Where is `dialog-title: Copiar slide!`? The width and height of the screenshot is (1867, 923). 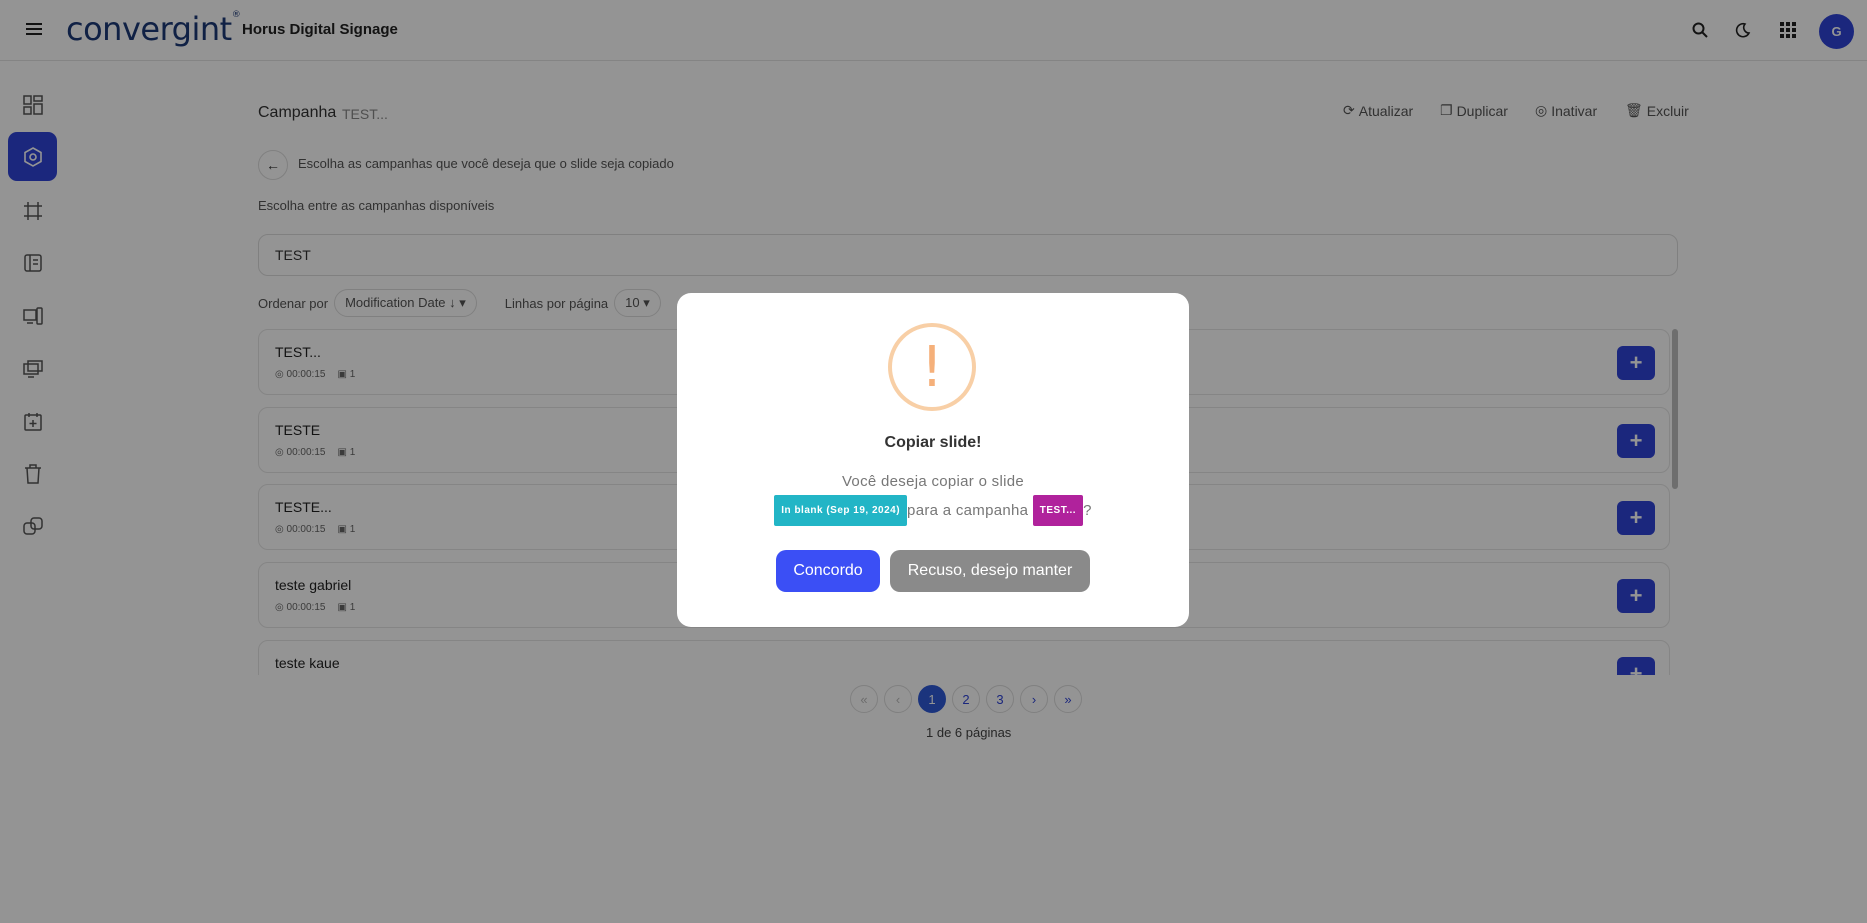 dialog-title: Copiar slide! is located at coordinates (933, 442).